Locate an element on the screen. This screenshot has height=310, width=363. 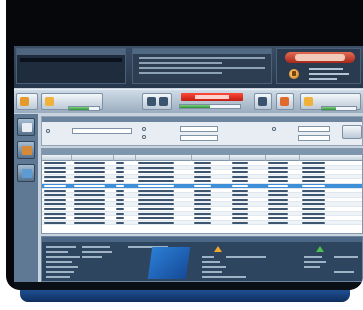
sidebar-item-map is located at coordinates (26, 173).